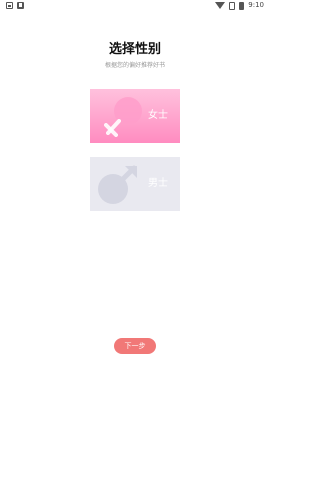 The height and width of the screenshot is (480, 320). I want to click on page-title: 选择性别, so click(134, 49).